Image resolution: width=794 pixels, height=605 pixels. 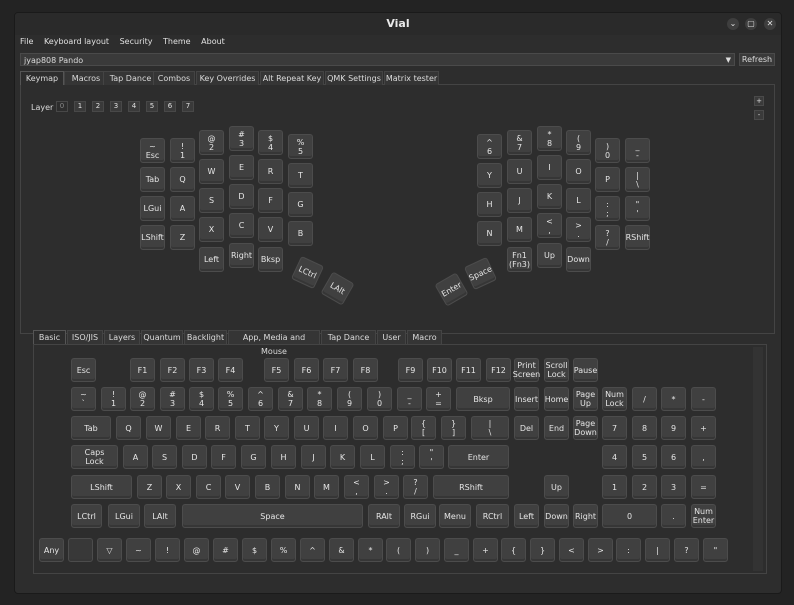 What do you see at coordinates (519, 200) in the screenshot?
I see `keymap-key: J` at bounding box center [519, 200].